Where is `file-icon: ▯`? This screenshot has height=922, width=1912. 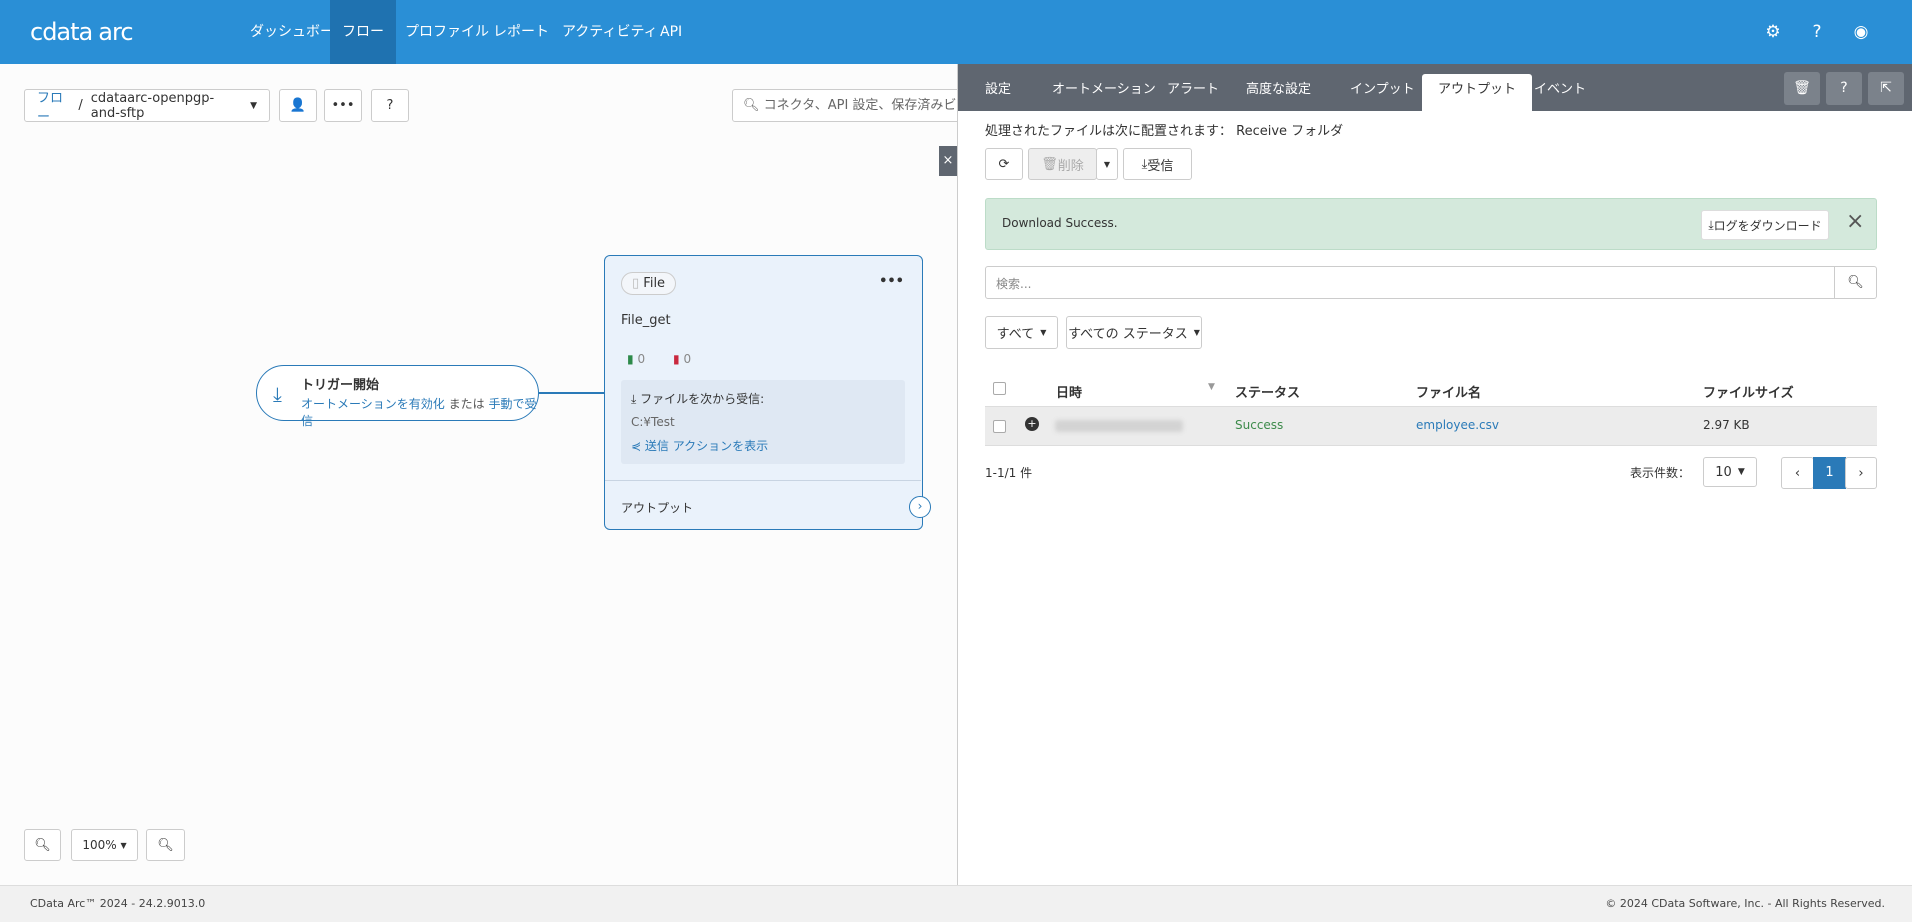 file-icon: ▯ is located at coordinates (638, 283).